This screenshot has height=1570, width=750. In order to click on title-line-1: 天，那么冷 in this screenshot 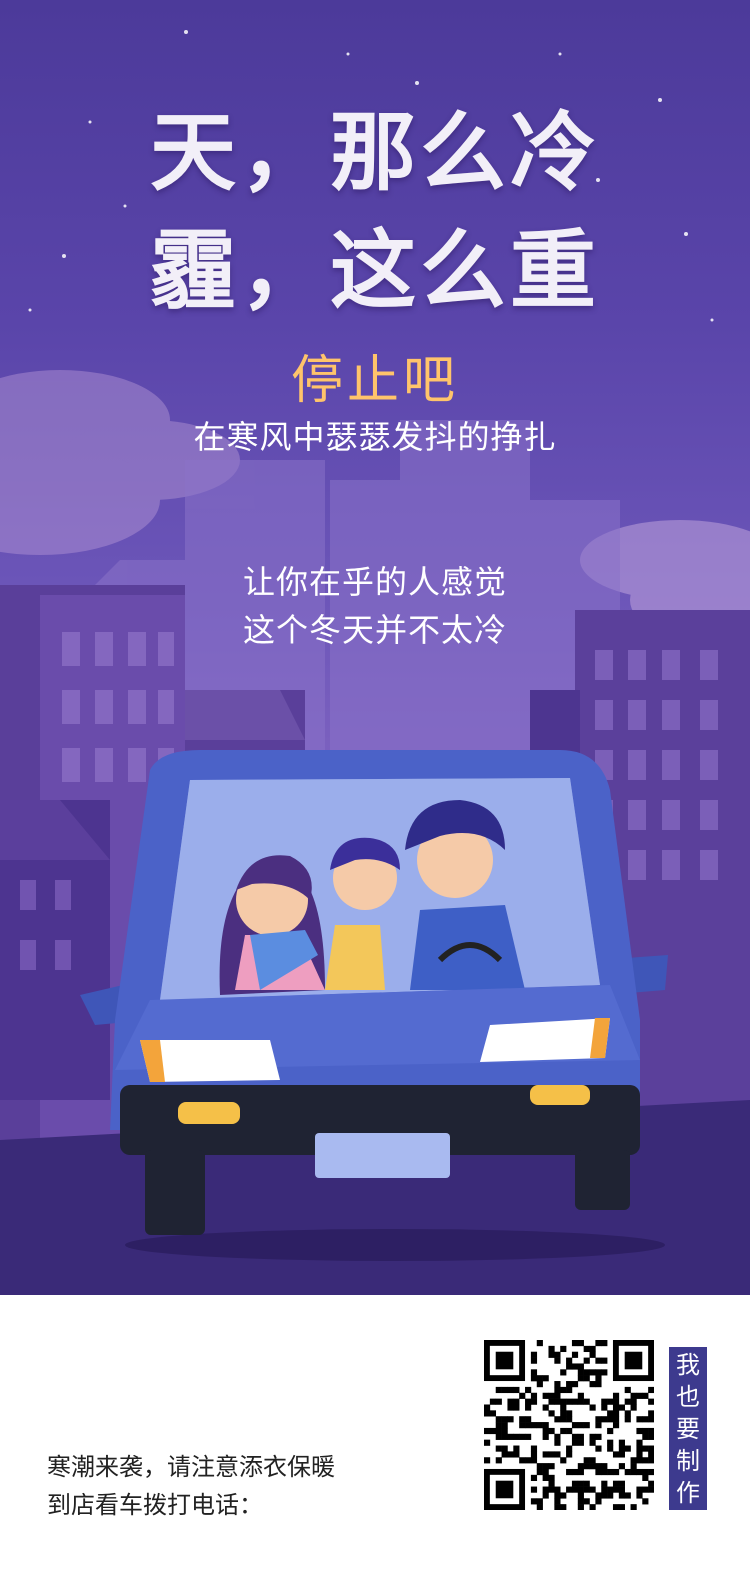, I will do `click(375, 153)`.